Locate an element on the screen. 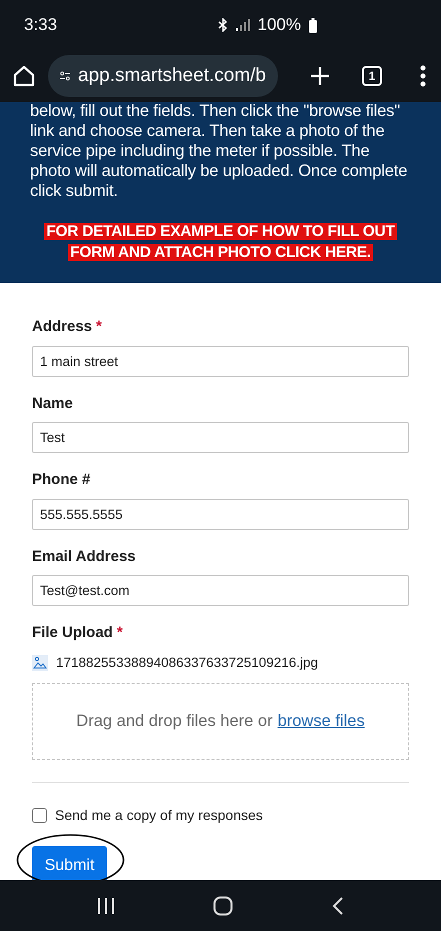 This screenshot has height=931, width=441. input-field: 1 main street is located at coordinates (220, 361).